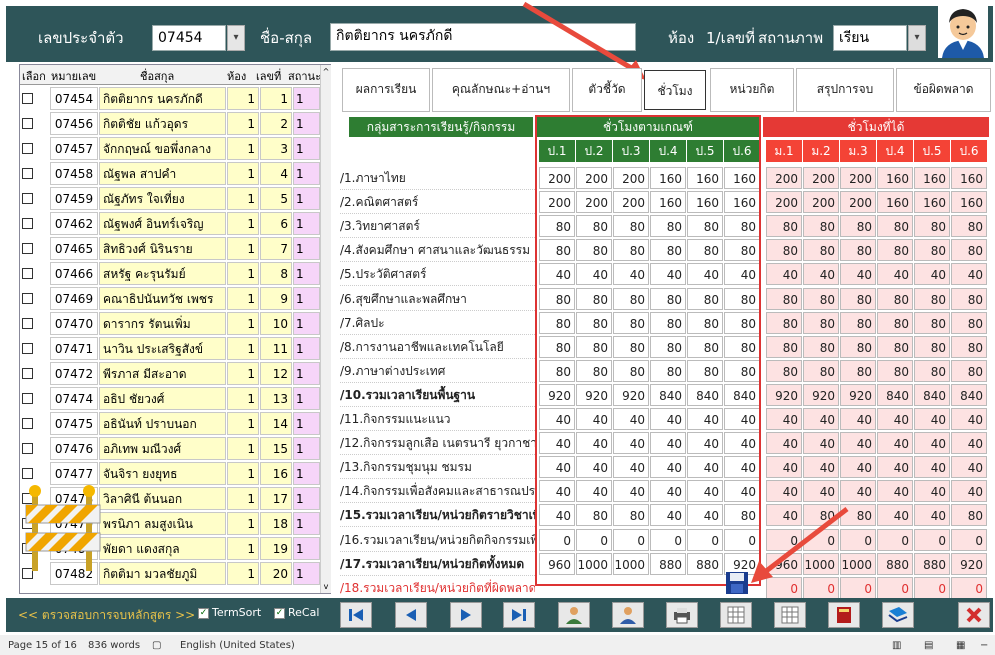 This screenshot has height=655, width=995. What do you see at coordinates (170, 373) in the screenshot?
I see `student-row: 07472 พีรภาส มีสะอาด 1 12 1` at bounding box center [170, 373].